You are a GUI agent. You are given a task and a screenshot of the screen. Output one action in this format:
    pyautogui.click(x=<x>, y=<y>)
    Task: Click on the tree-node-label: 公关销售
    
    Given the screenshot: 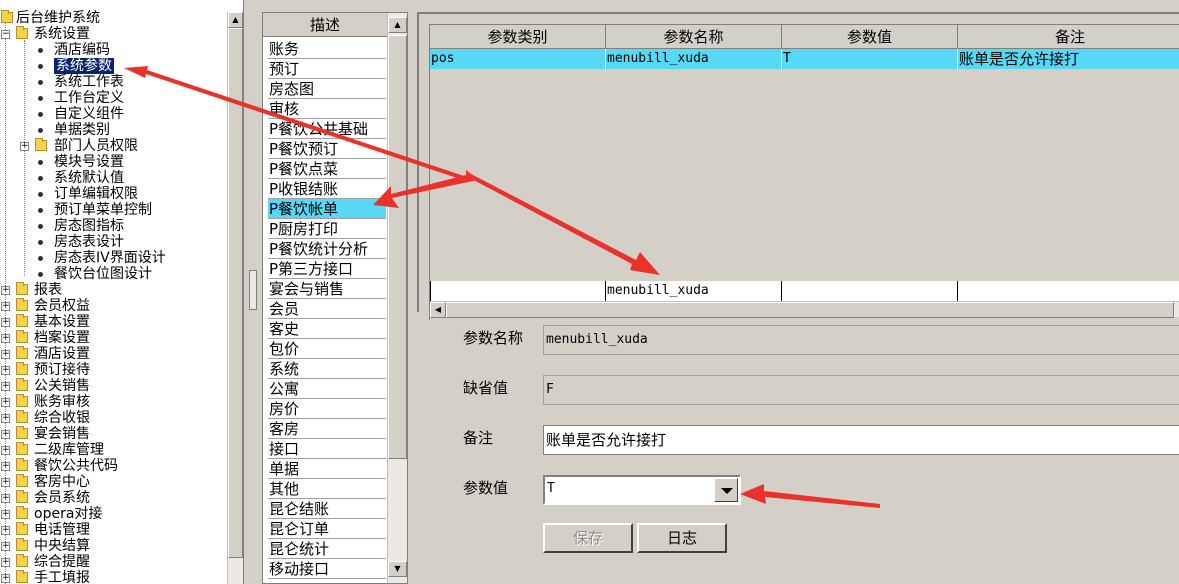 What is the action you would take?
    pyautogui.click(x=62, y=386)
    